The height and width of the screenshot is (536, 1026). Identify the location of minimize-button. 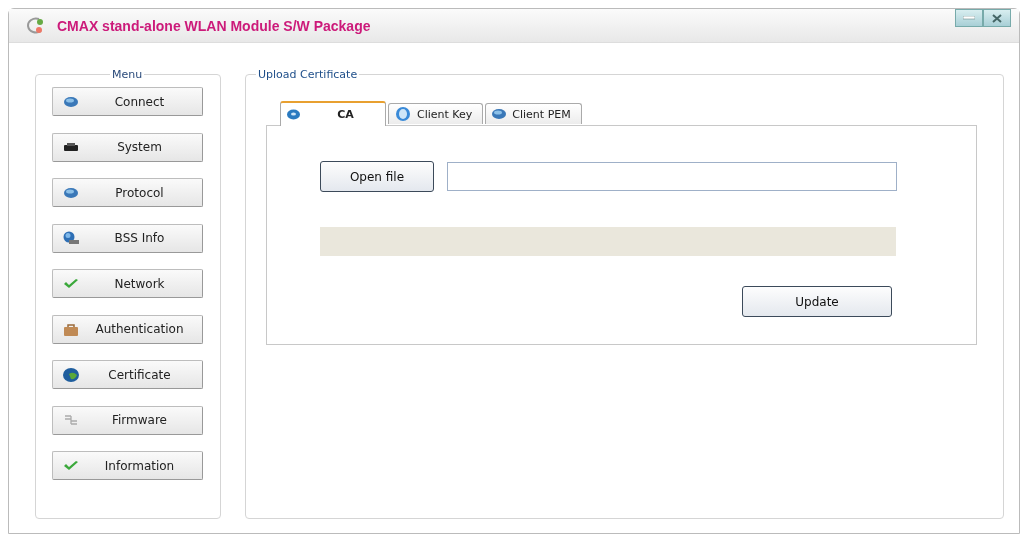
(969, 18).